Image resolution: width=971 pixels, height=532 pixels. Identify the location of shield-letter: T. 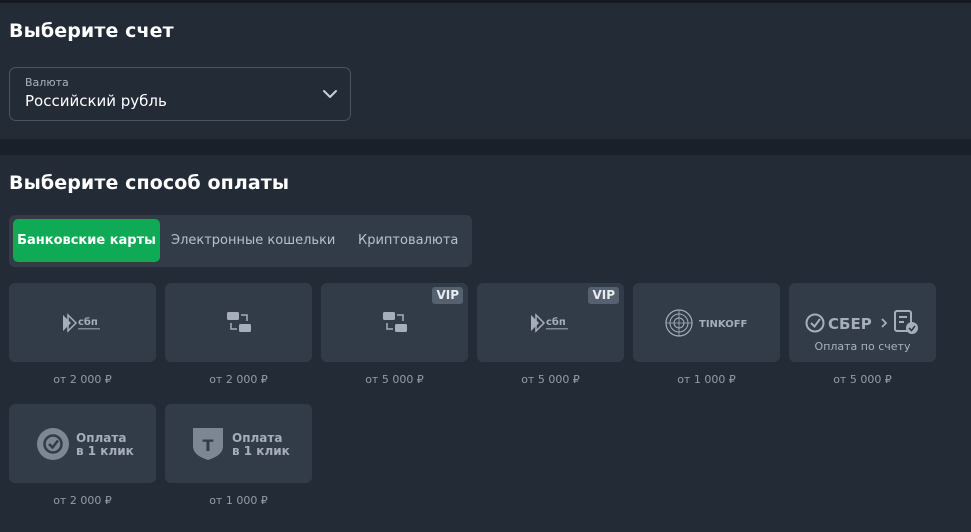
(208, 445).